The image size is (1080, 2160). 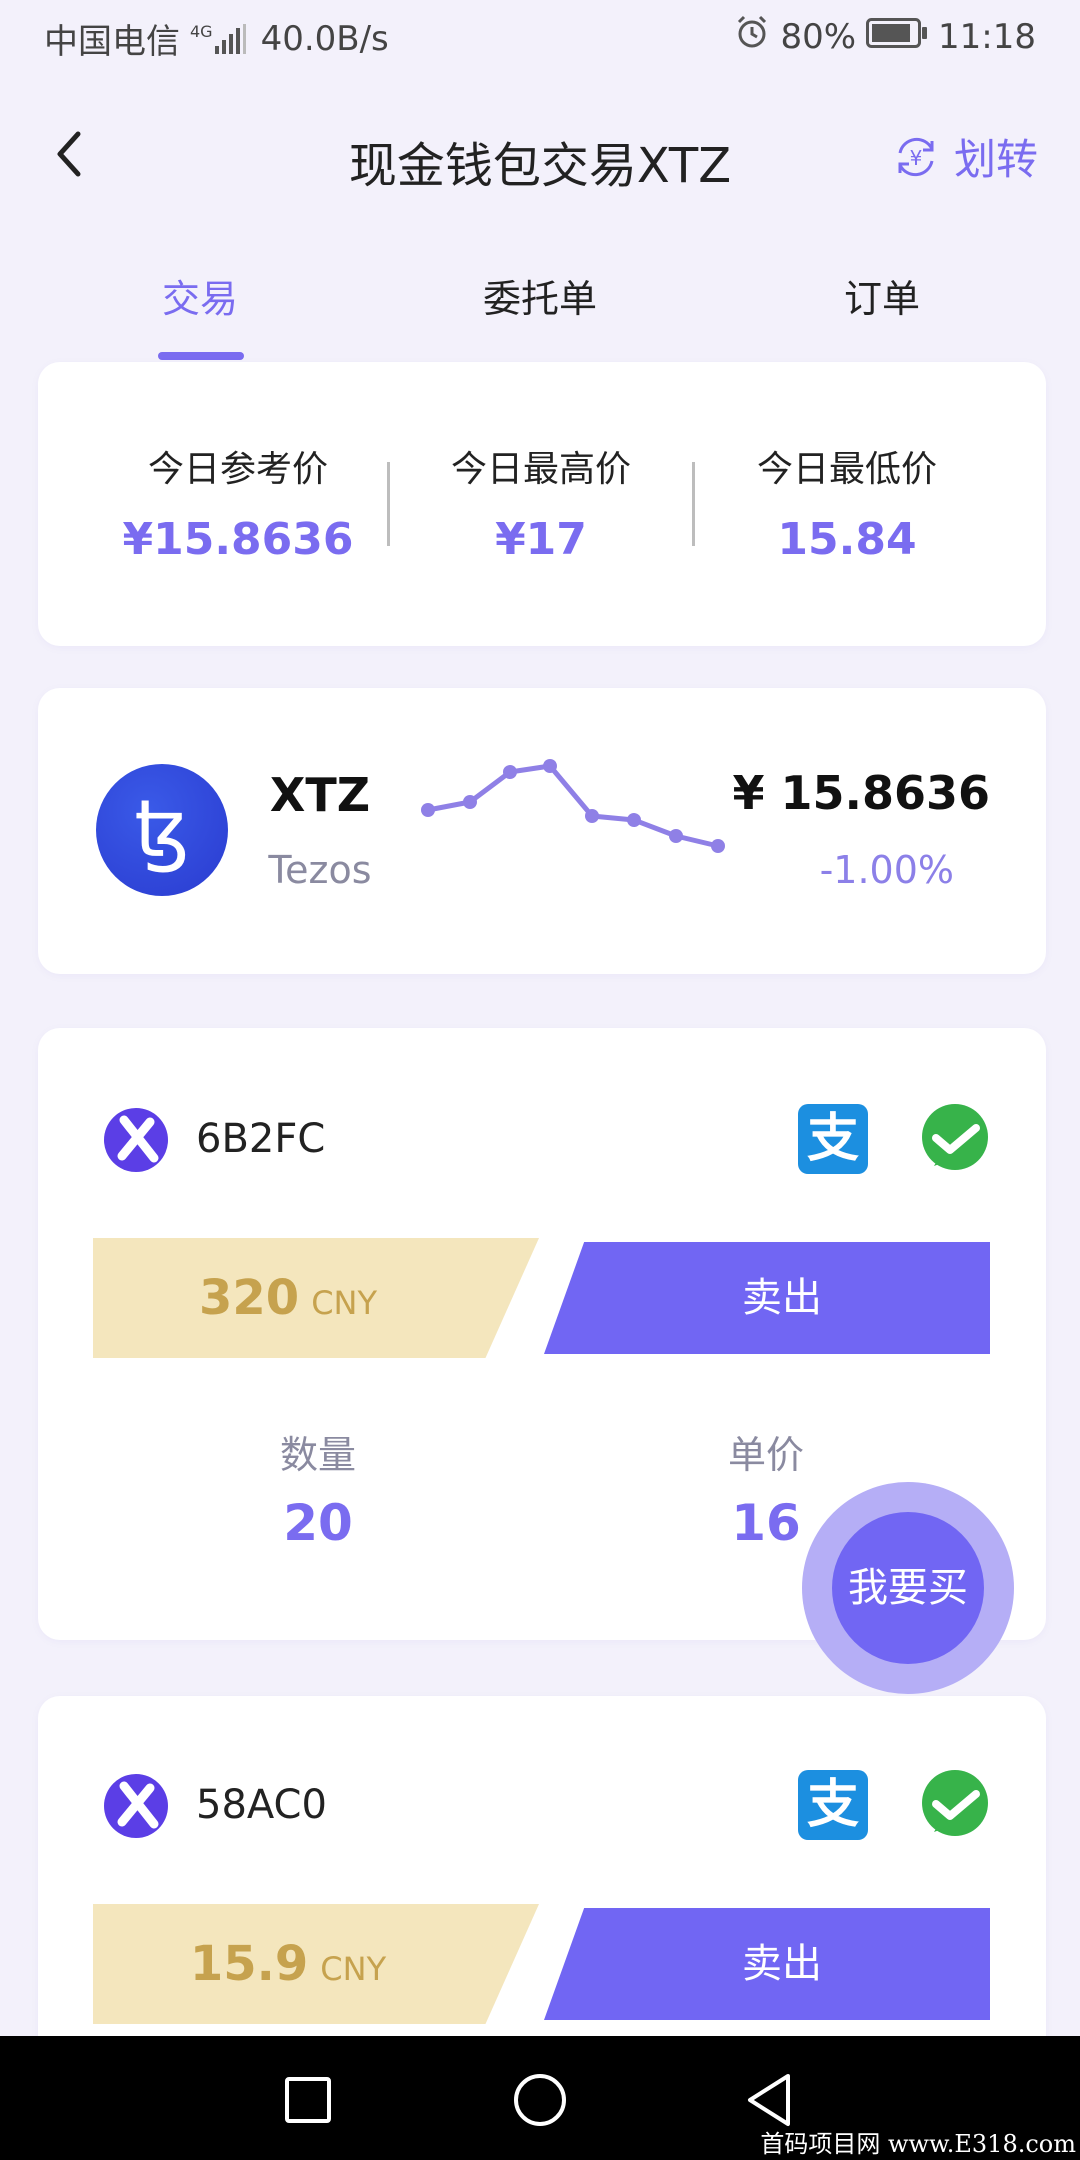 I want to click on price-sparkline, so click(x=573, y=806).